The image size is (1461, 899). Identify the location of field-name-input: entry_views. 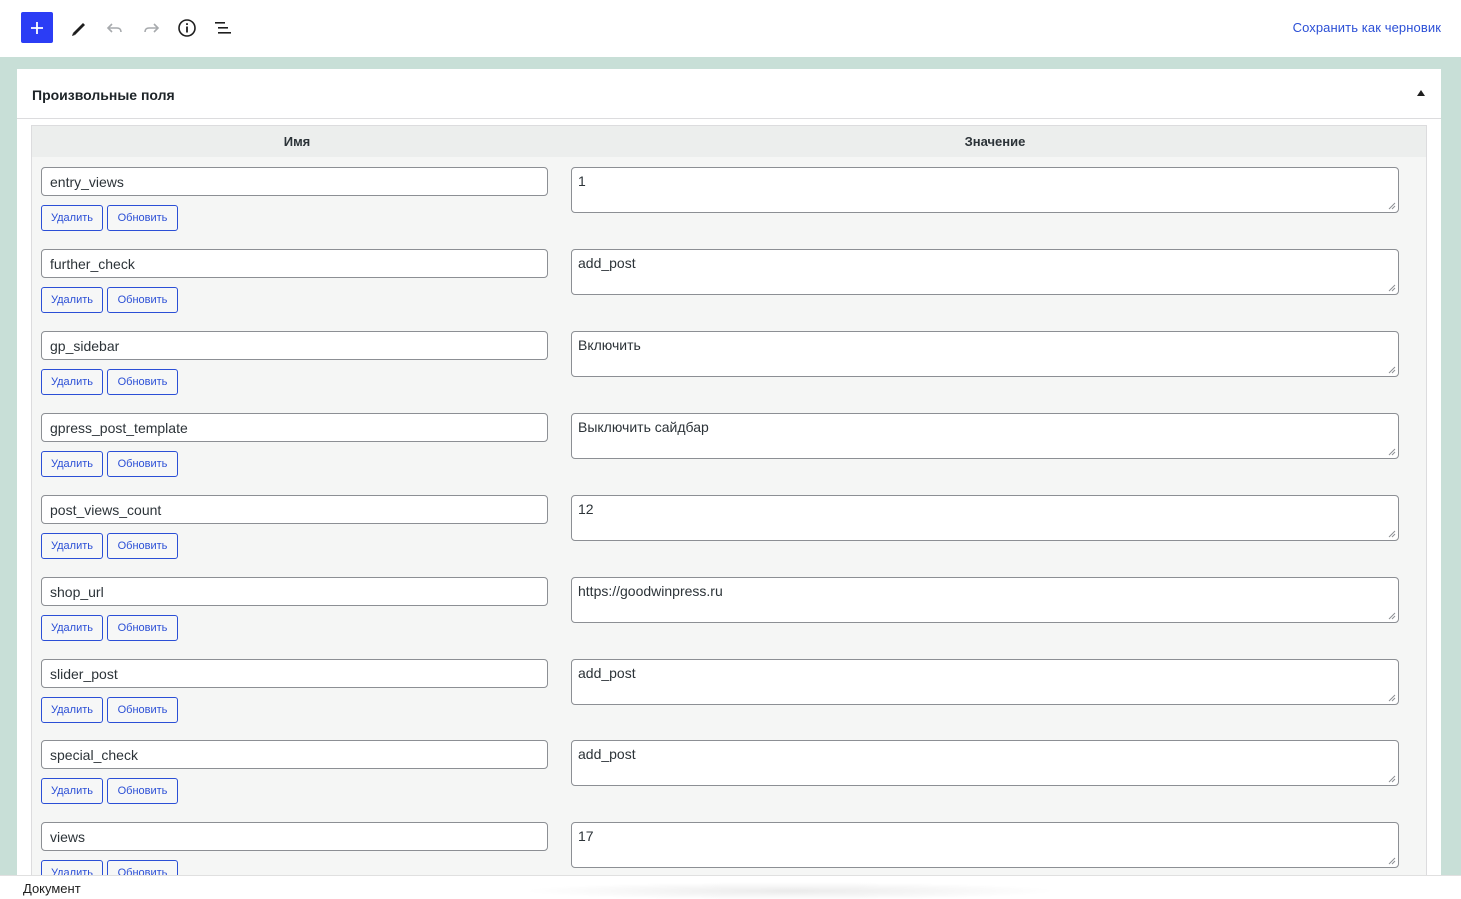
(294, 181).